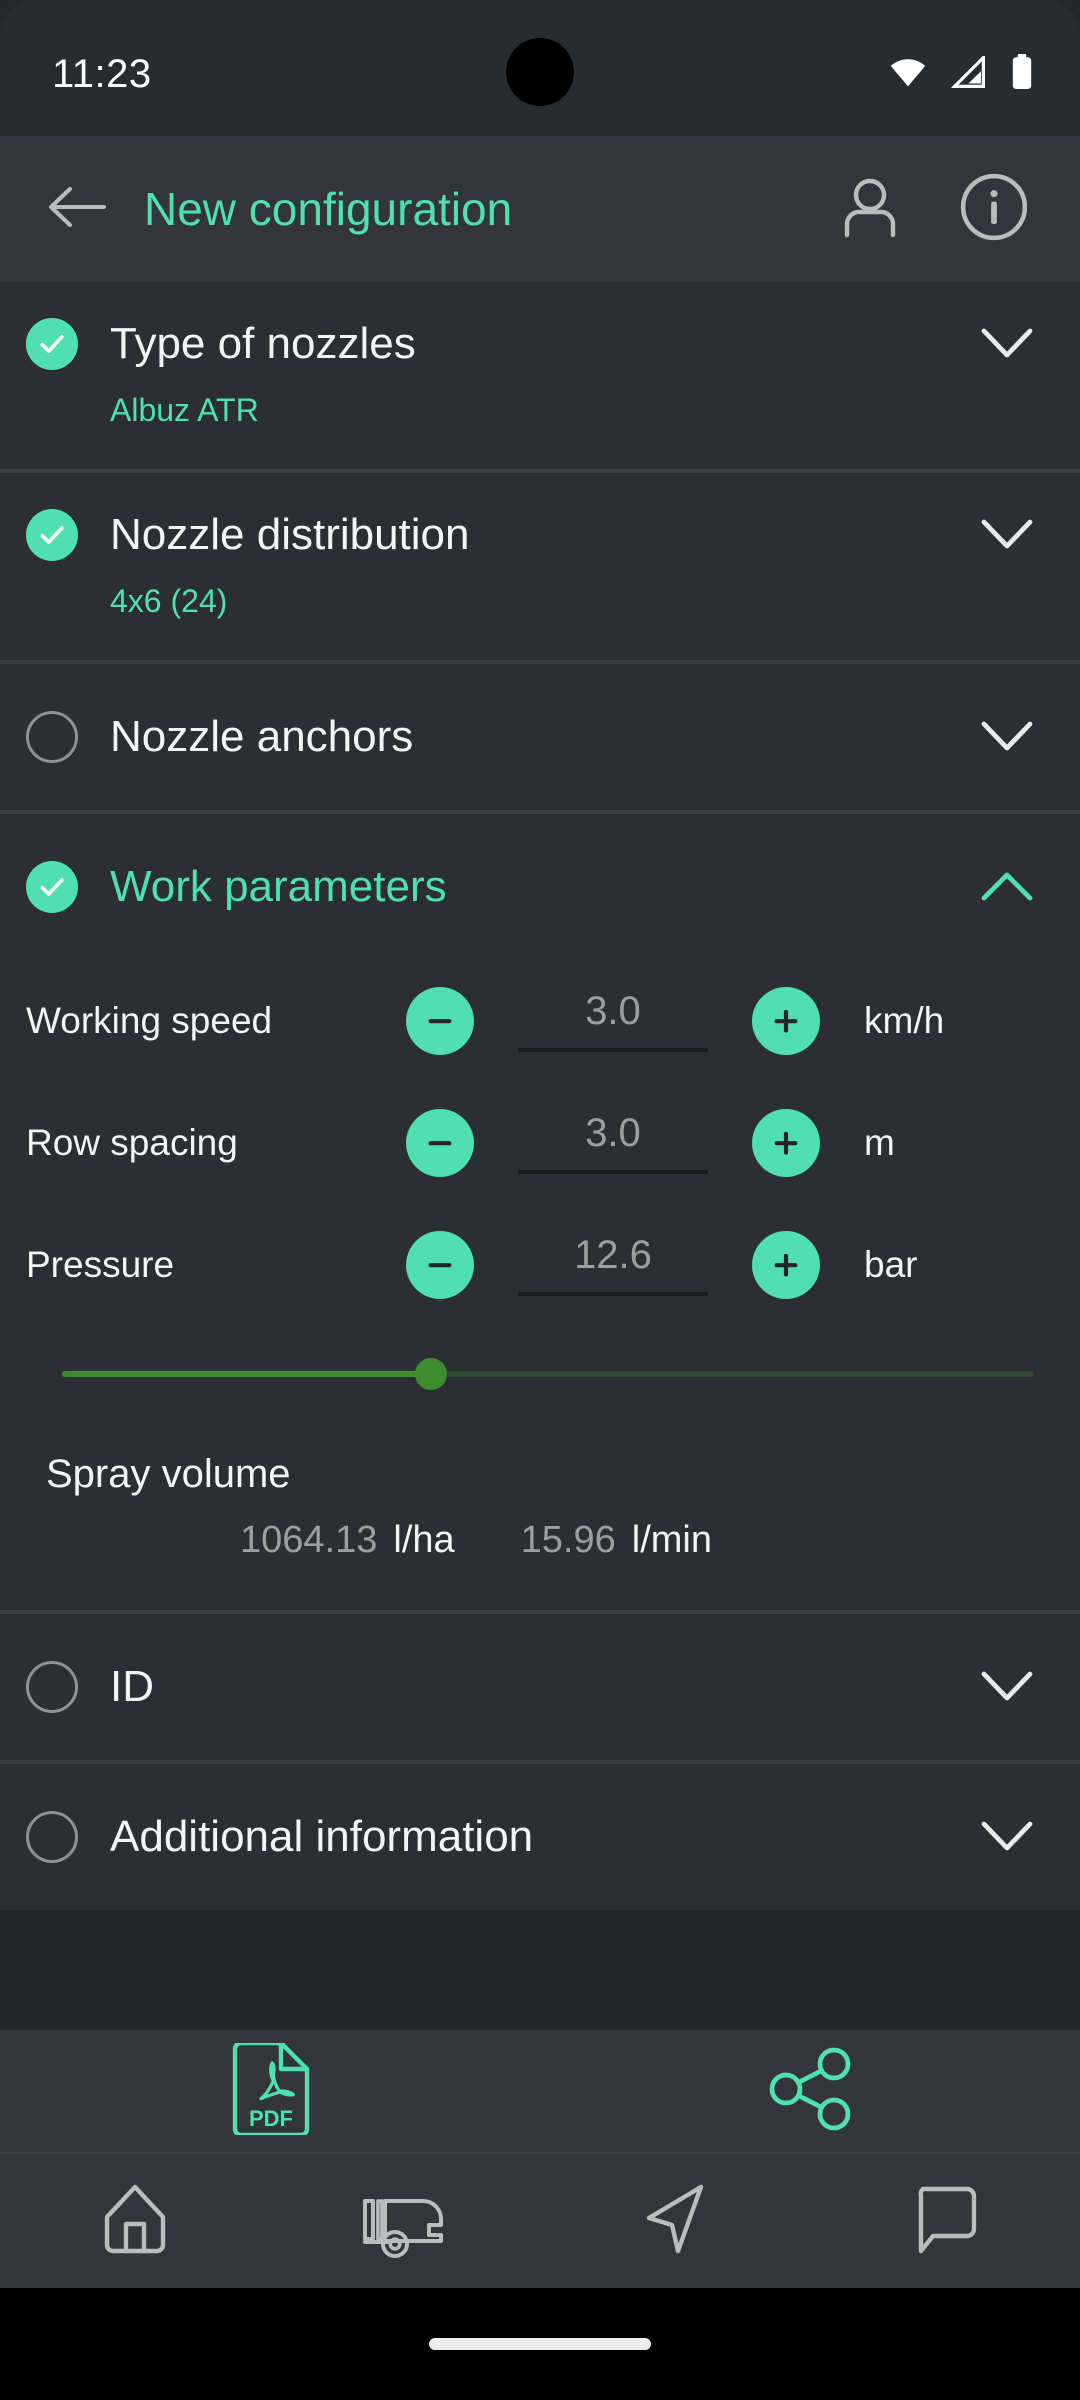 The height and width of the screenshot is (2400, 1080). I want to click on working-speed-unit: km/h, so click(904, 1020).